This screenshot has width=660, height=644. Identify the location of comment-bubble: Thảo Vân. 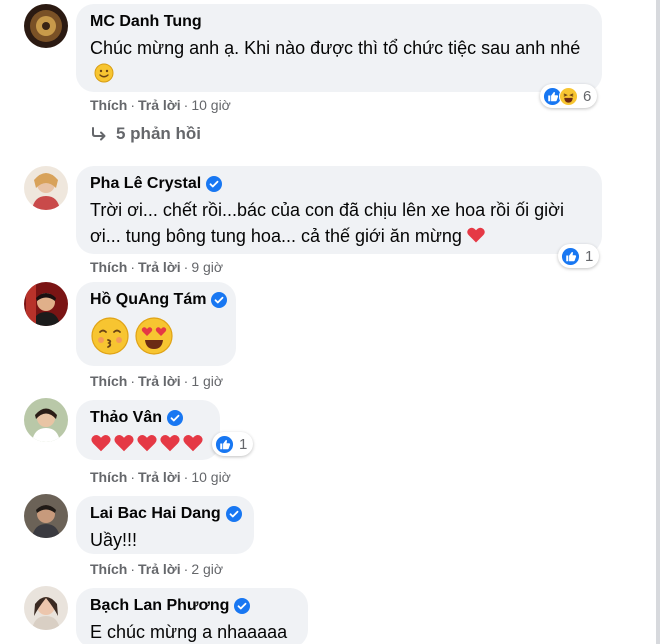
(148, 430).